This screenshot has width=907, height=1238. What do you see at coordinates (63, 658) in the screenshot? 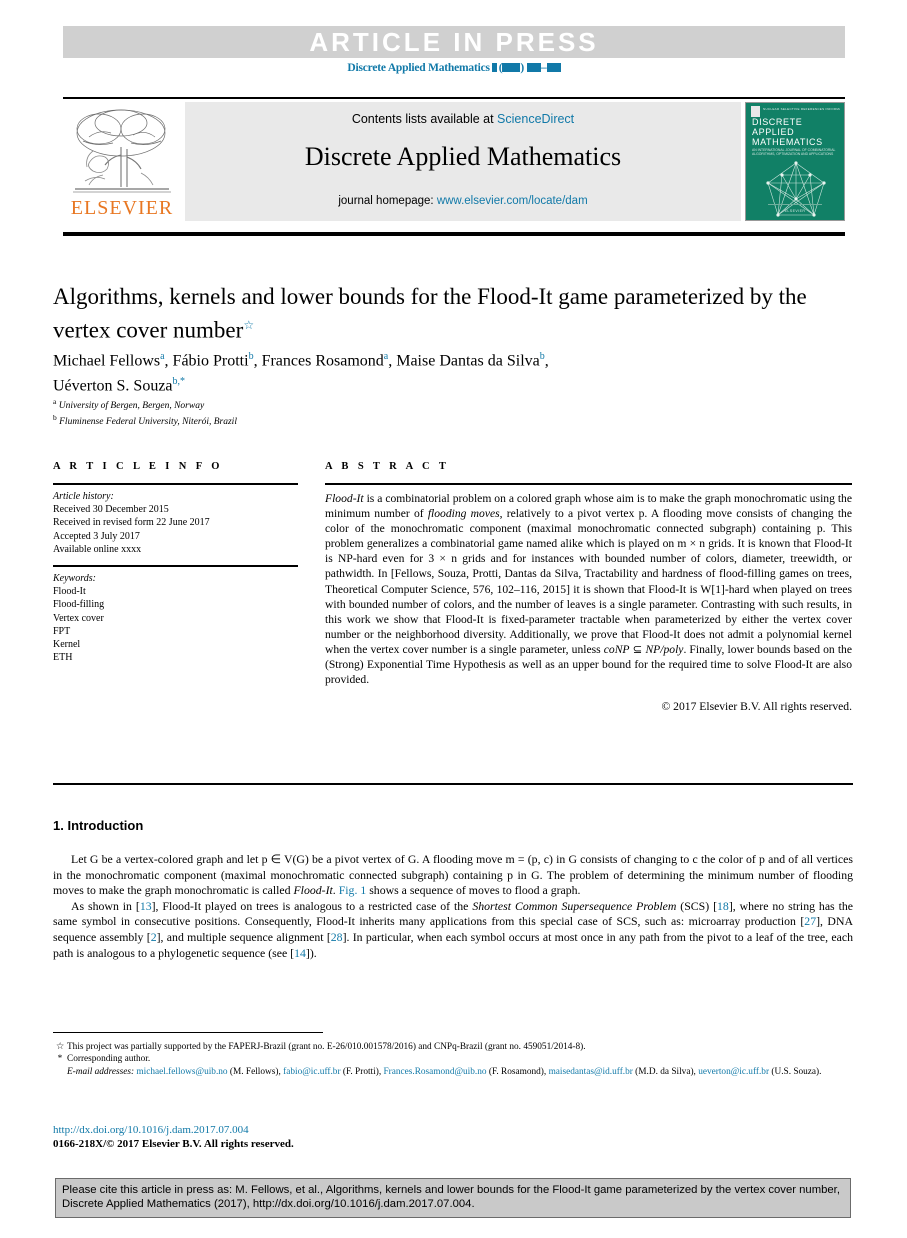
I see `keyword-item: ETH` at bounding box center [63, 658].